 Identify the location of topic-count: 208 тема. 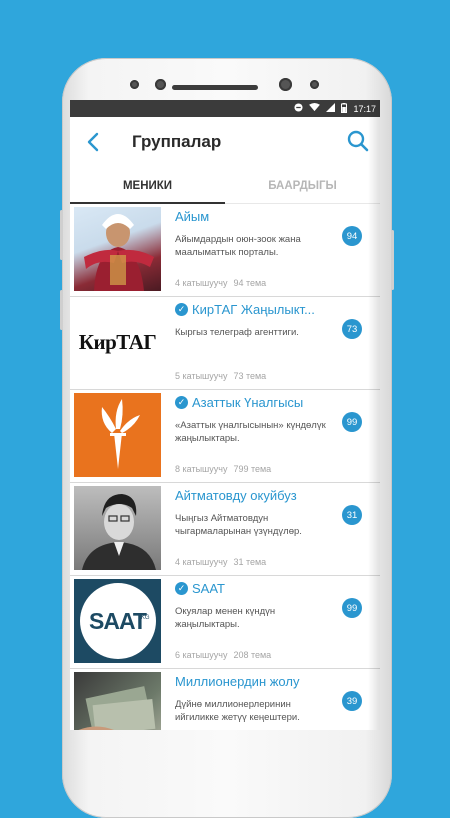
(252, 655).